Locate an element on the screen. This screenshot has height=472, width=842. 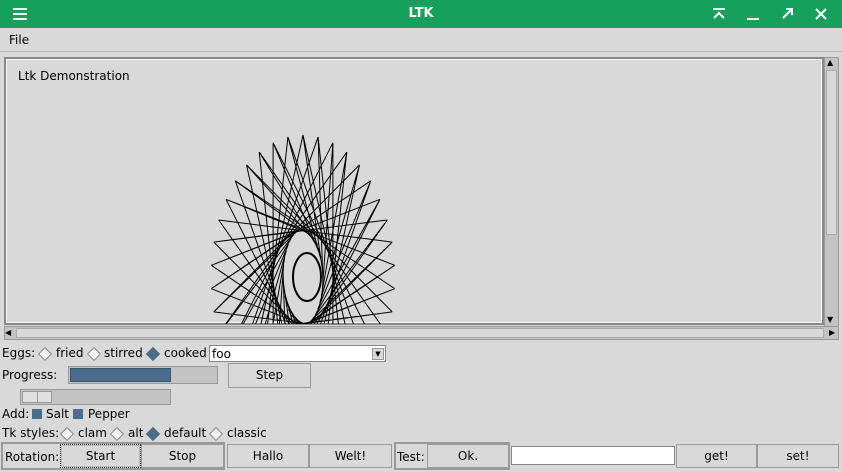
horizontal-scroll-thumb is located at coordinates (420, 333).